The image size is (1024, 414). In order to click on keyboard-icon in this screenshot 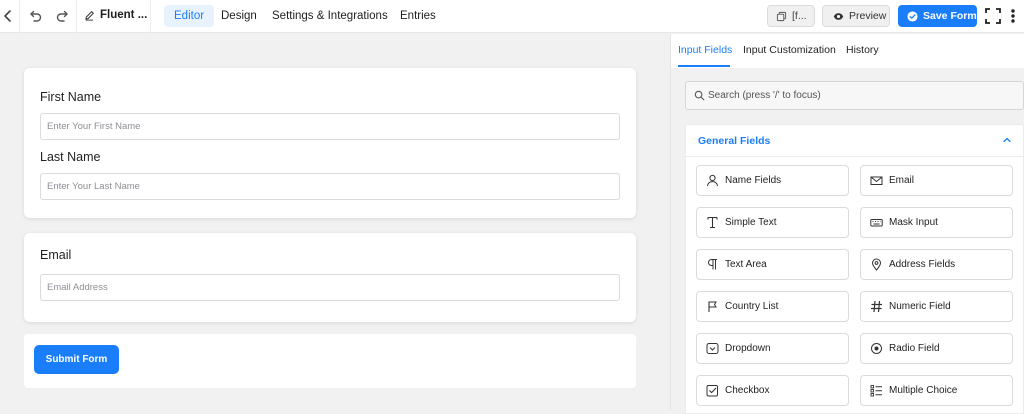, I will do `click(876, 222)`.